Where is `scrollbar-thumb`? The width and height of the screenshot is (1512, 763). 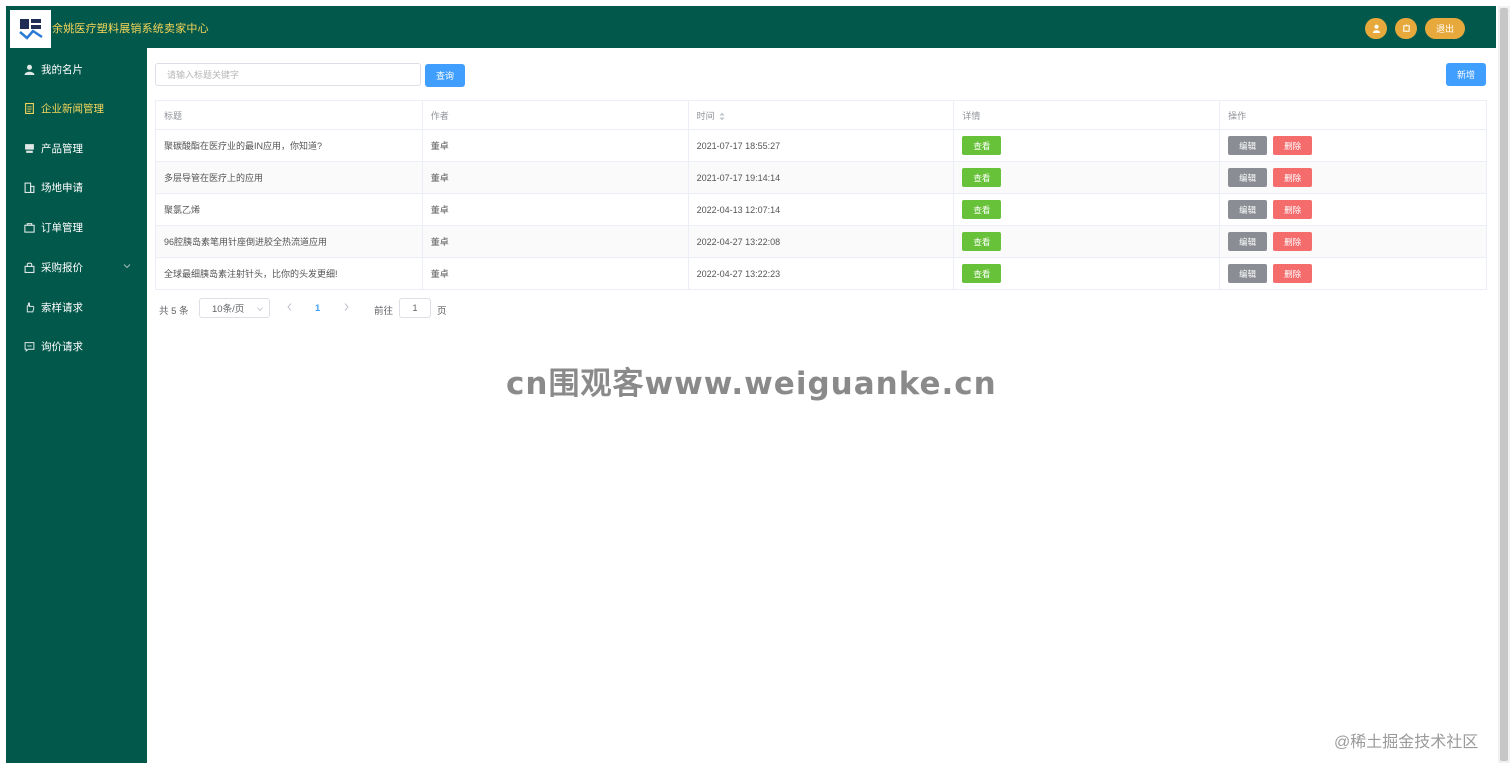
scrollbar-thumb is located at coordinates (1504, 384).